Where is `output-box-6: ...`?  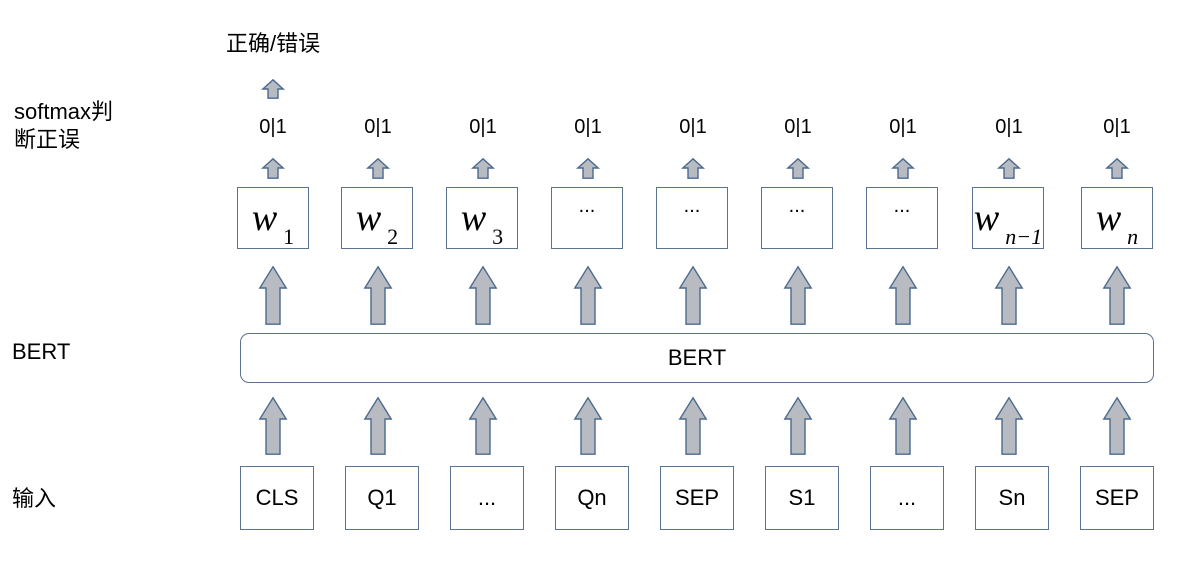
output-box-6: ... is located at coordinates (797, 218).